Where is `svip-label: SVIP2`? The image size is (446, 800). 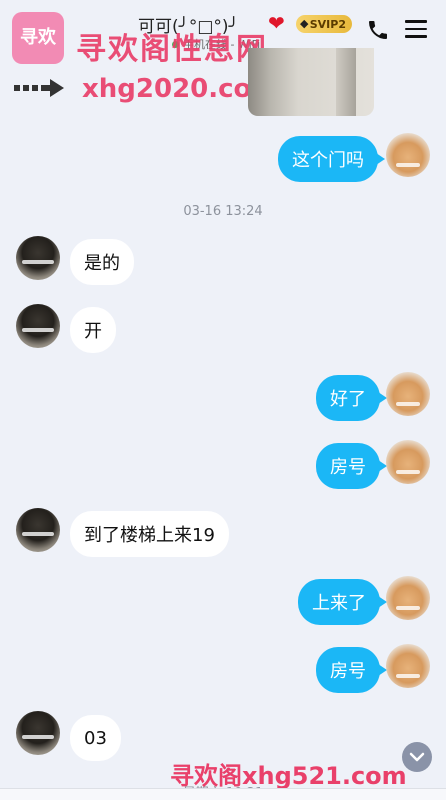 svip-label: SVIP2 is located at coordinates (327, 24).